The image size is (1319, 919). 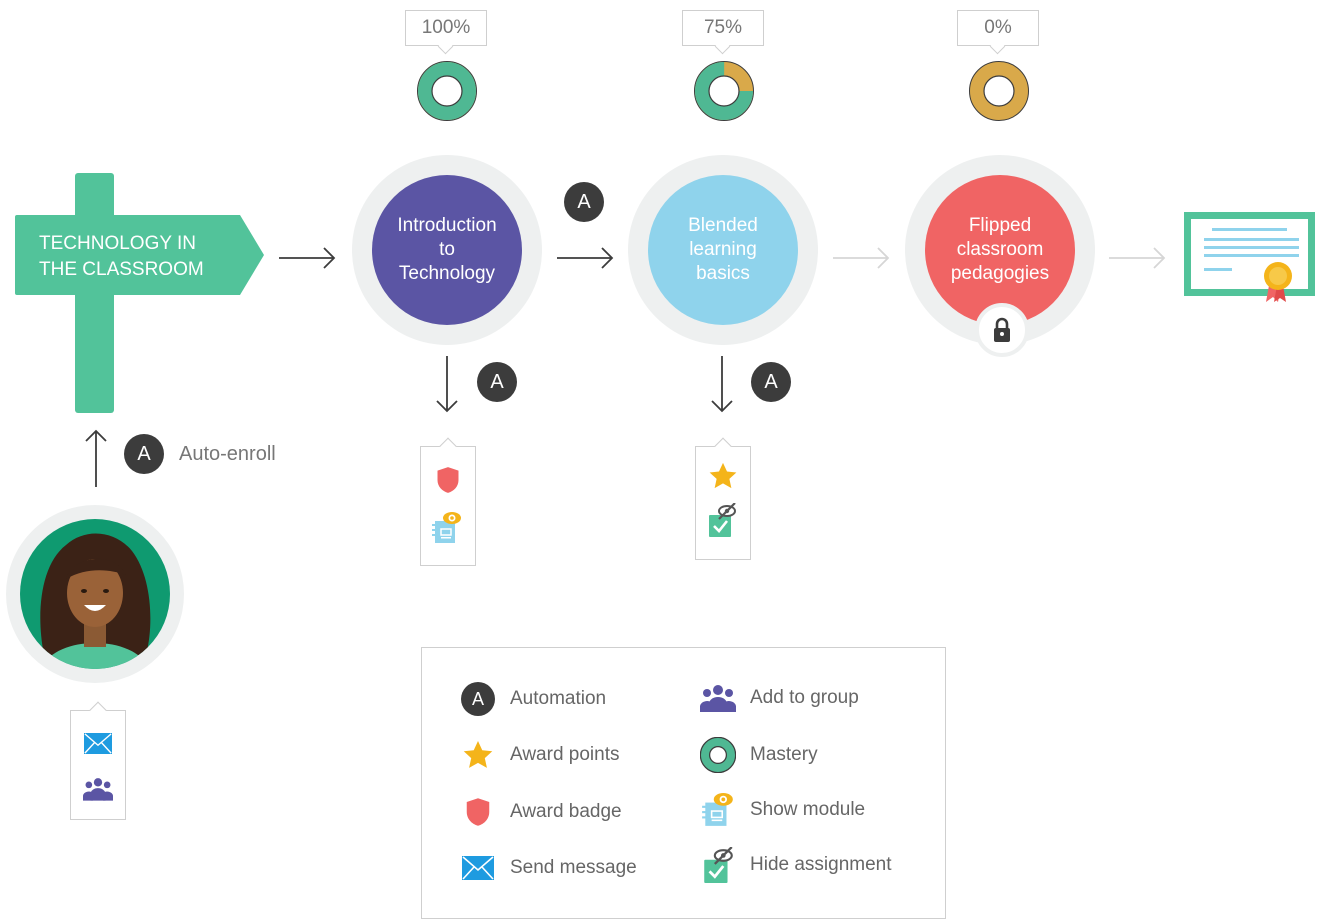 I want to click on course-2-actions-card, so click(x=723, y=503).